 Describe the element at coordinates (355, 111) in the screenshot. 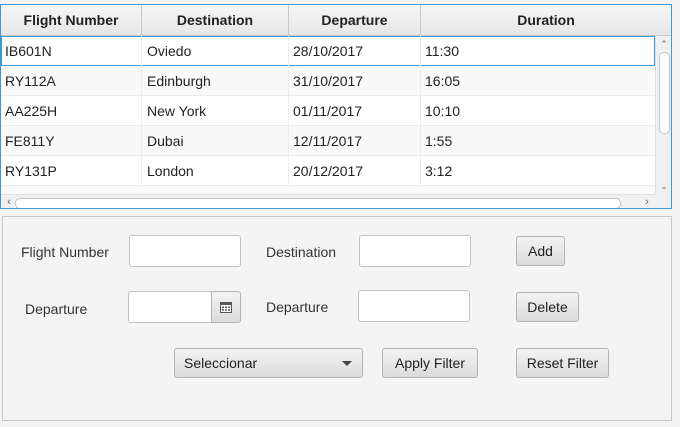

I see `cell-departure: 01/11/2017` at that location.